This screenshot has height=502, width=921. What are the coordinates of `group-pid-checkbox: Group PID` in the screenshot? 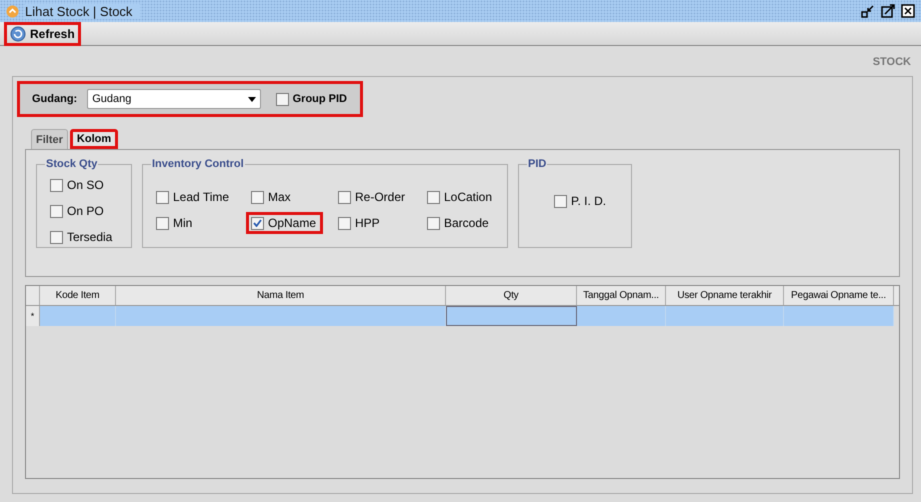 It's located at (311, 99).